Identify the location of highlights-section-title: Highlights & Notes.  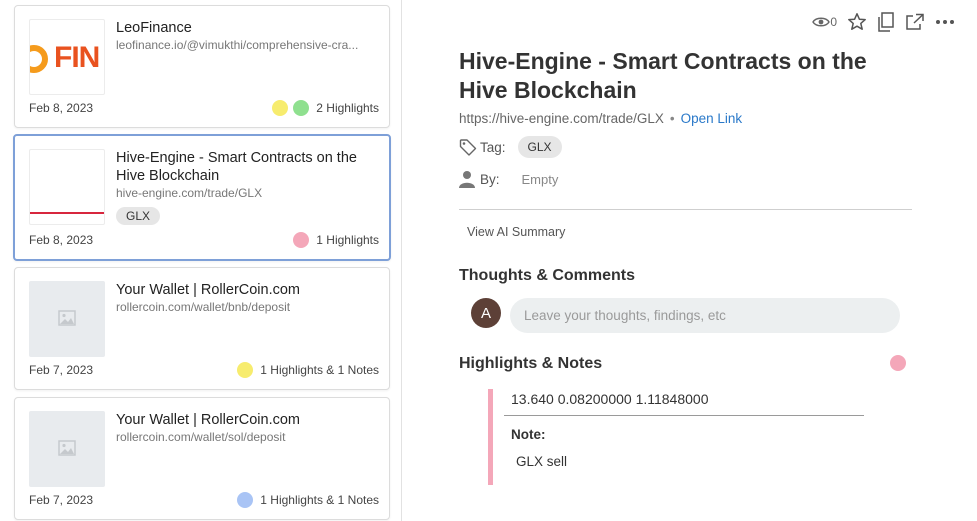
(531, 363).